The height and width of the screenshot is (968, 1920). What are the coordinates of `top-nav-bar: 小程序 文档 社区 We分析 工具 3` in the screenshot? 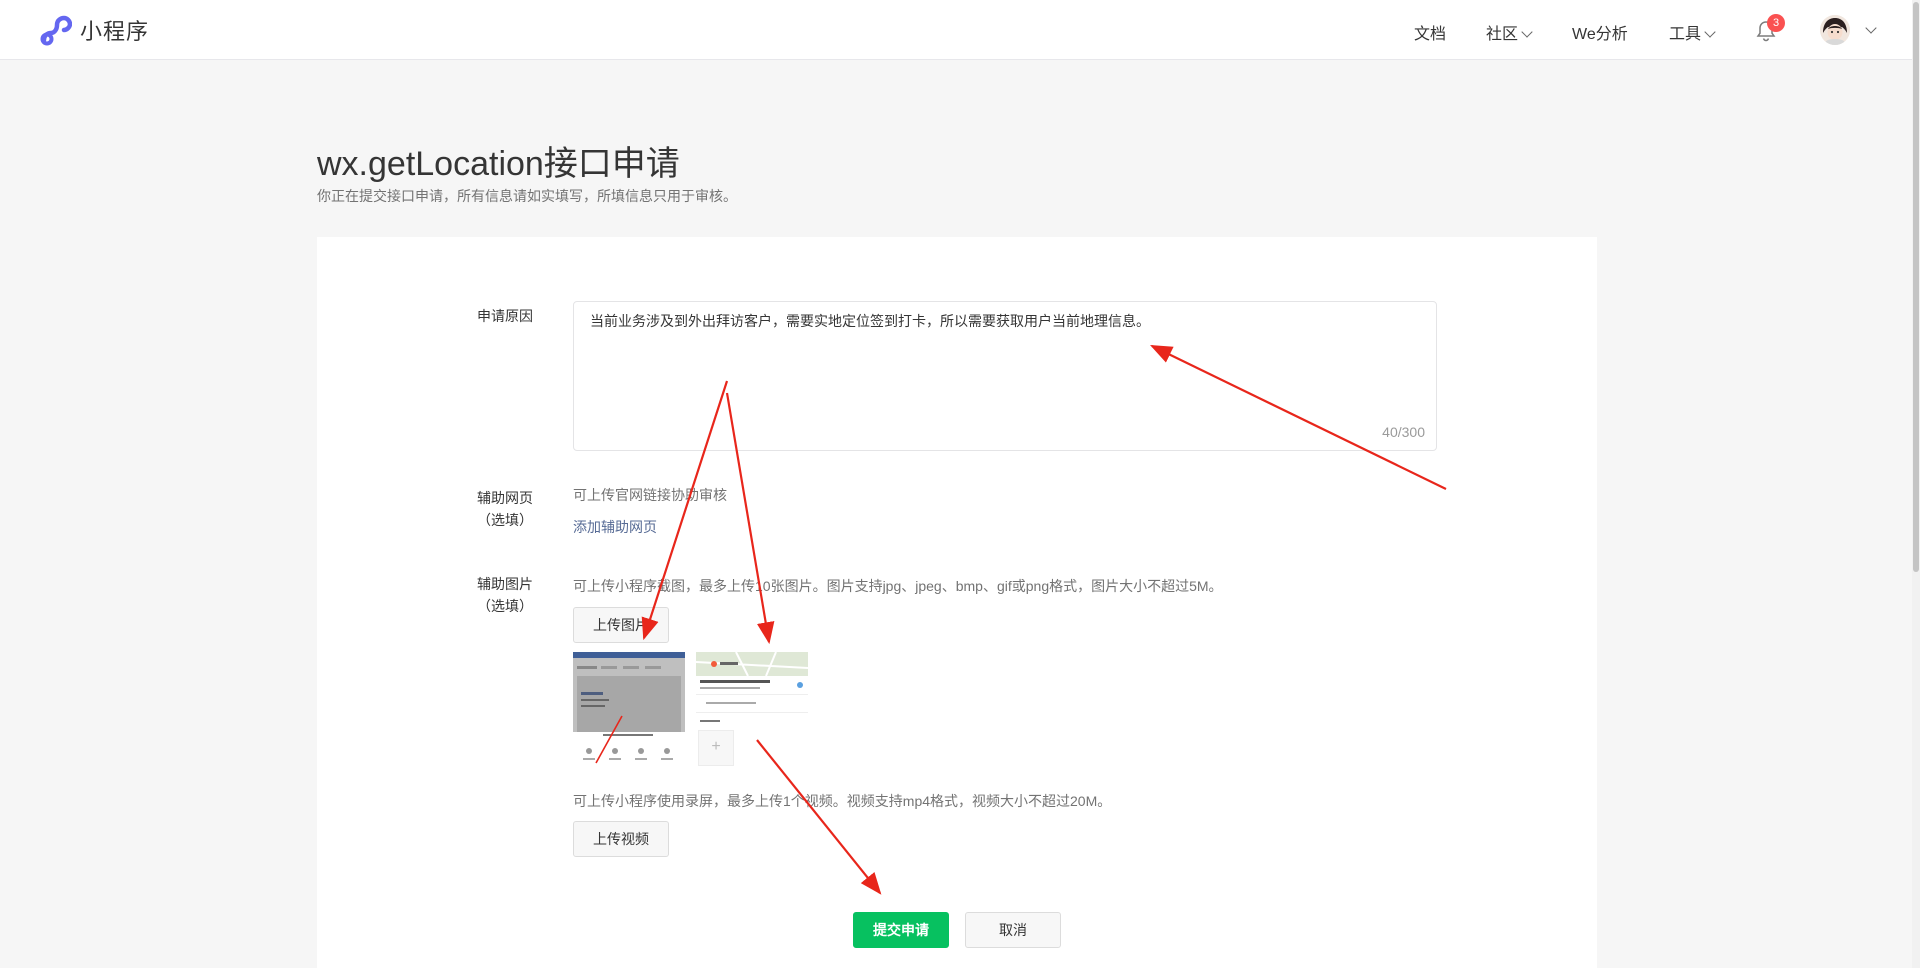 It's located at (956, 30).